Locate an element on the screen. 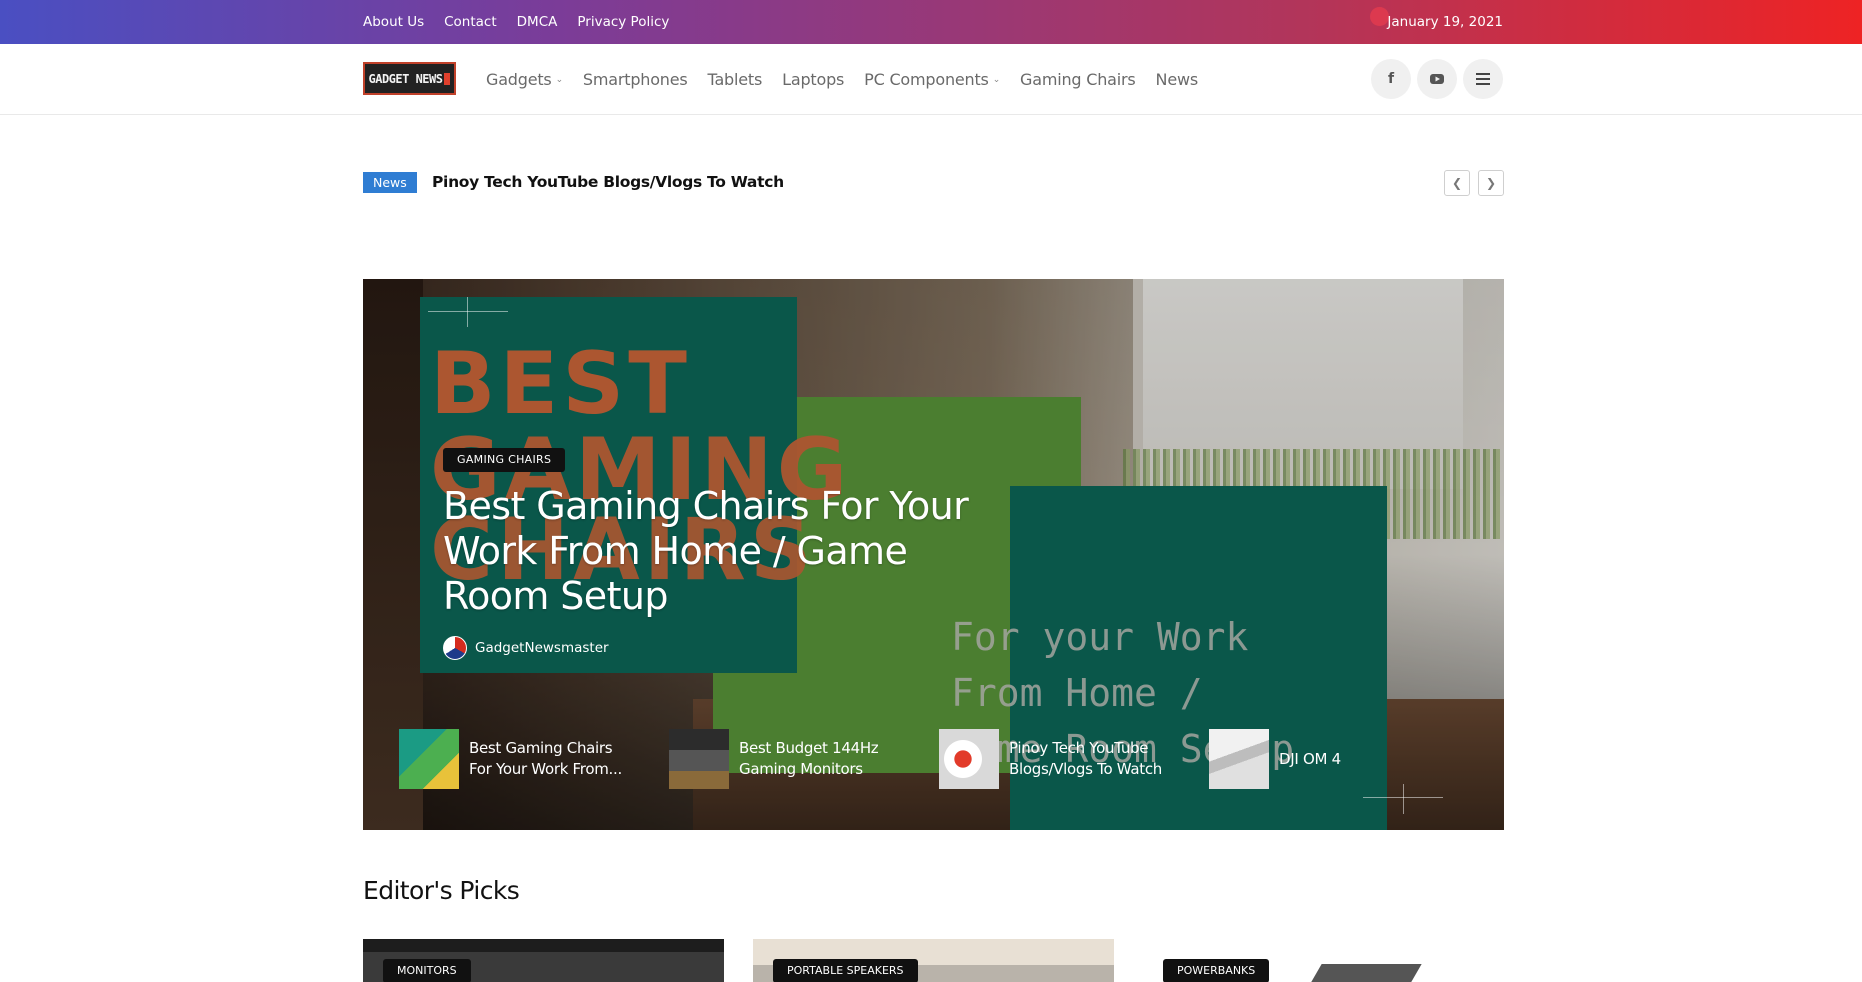 The height and width of the screenshot is (982, 1862). ticker-badge: News is located at coordinates (390, 182).